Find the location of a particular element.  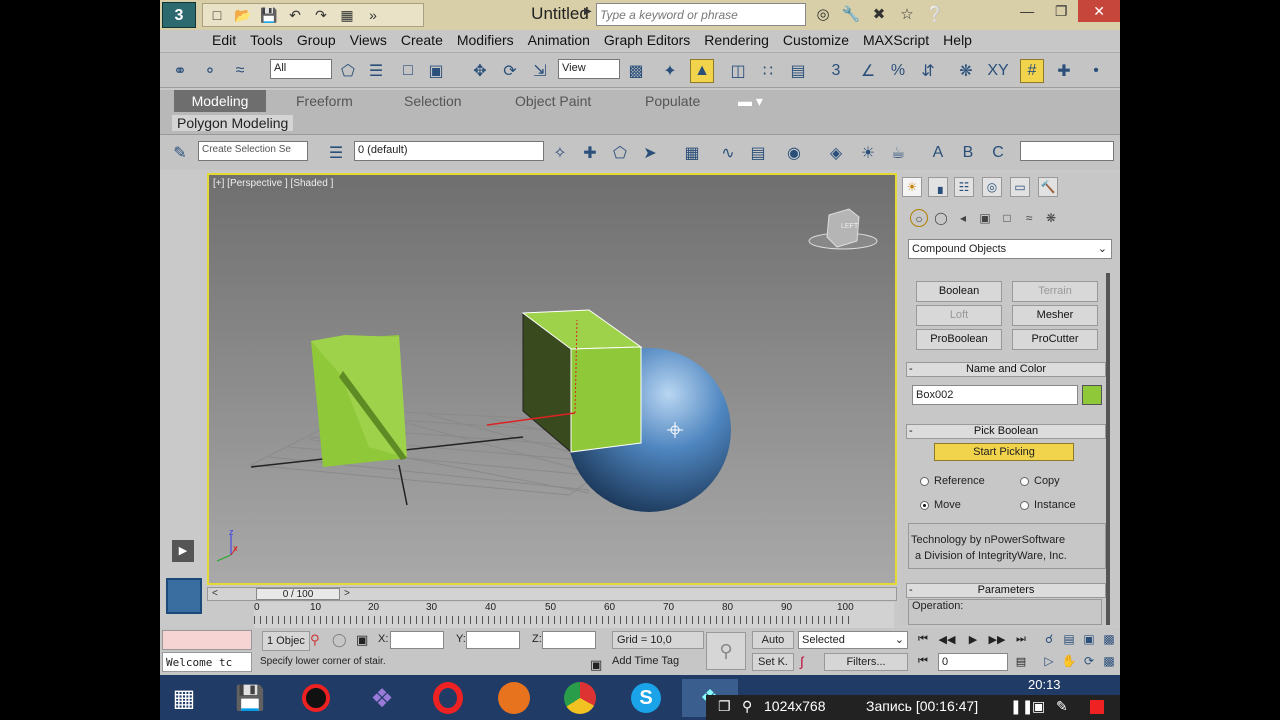

set-key-icon: ⚲ is located at coordinates (726, 651).